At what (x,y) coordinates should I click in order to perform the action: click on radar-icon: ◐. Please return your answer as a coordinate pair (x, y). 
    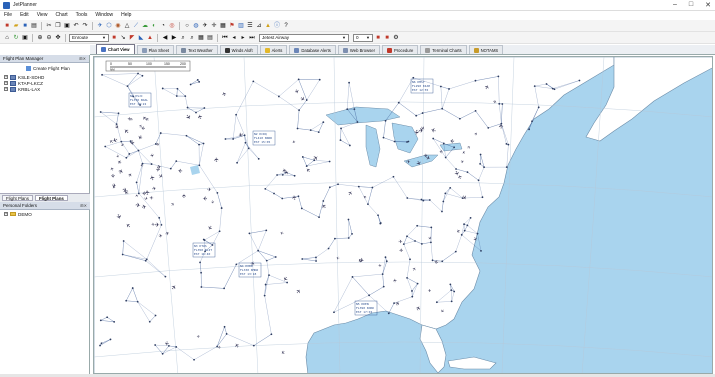
    Looking at the image, I should click on (154, 26).